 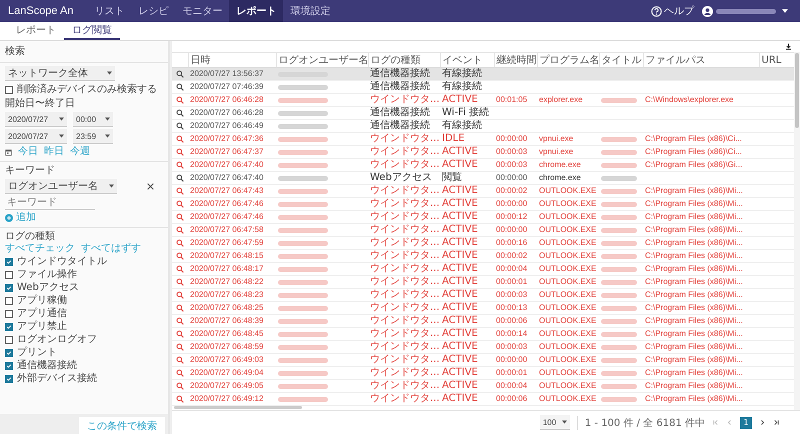 What do you see at coordinates (202, 11) in the screenshot?
I see `nav-tab: モニター` at bounding box center [202, 11].